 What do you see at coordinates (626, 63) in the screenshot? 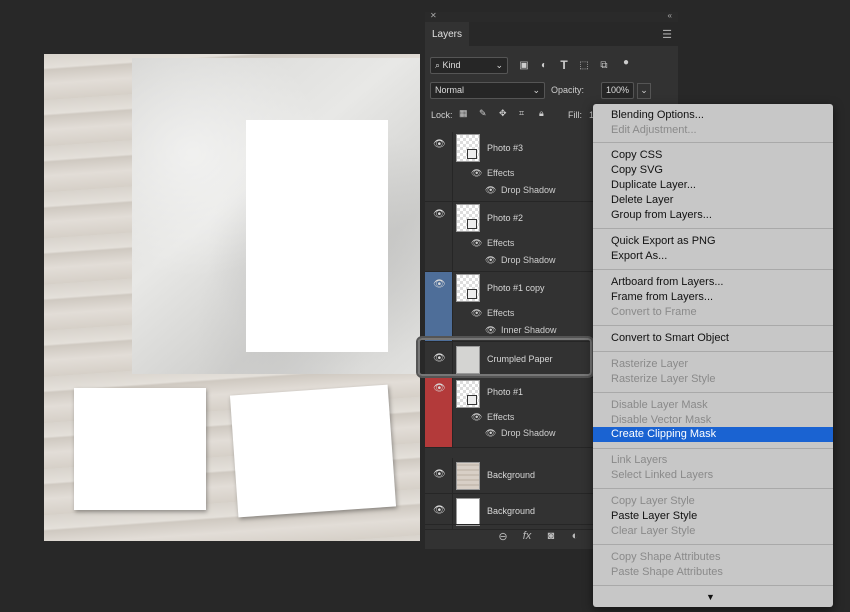
I see `filter-toggle-icon: ●` at bounding box center [626, 63].